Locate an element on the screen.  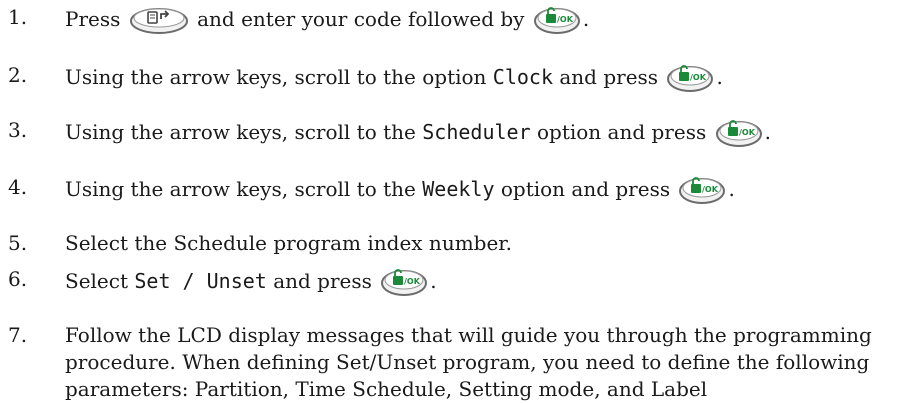
menu-option-code: Set / Unset is located at coordinates (200, 281).